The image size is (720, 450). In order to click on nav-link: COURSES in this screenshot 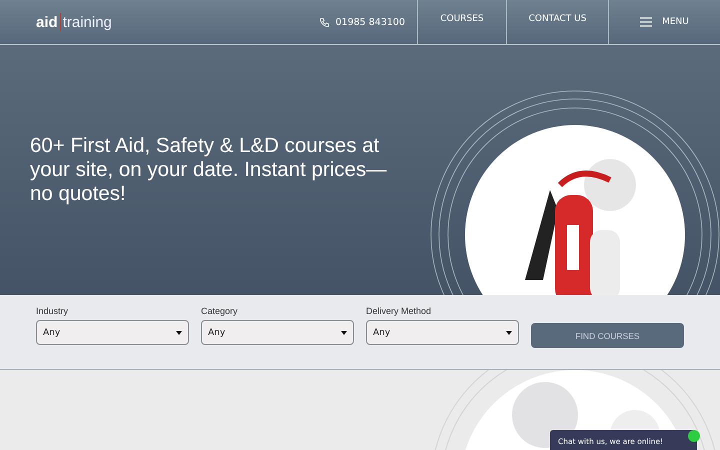, I will do `click(461, 22)`.